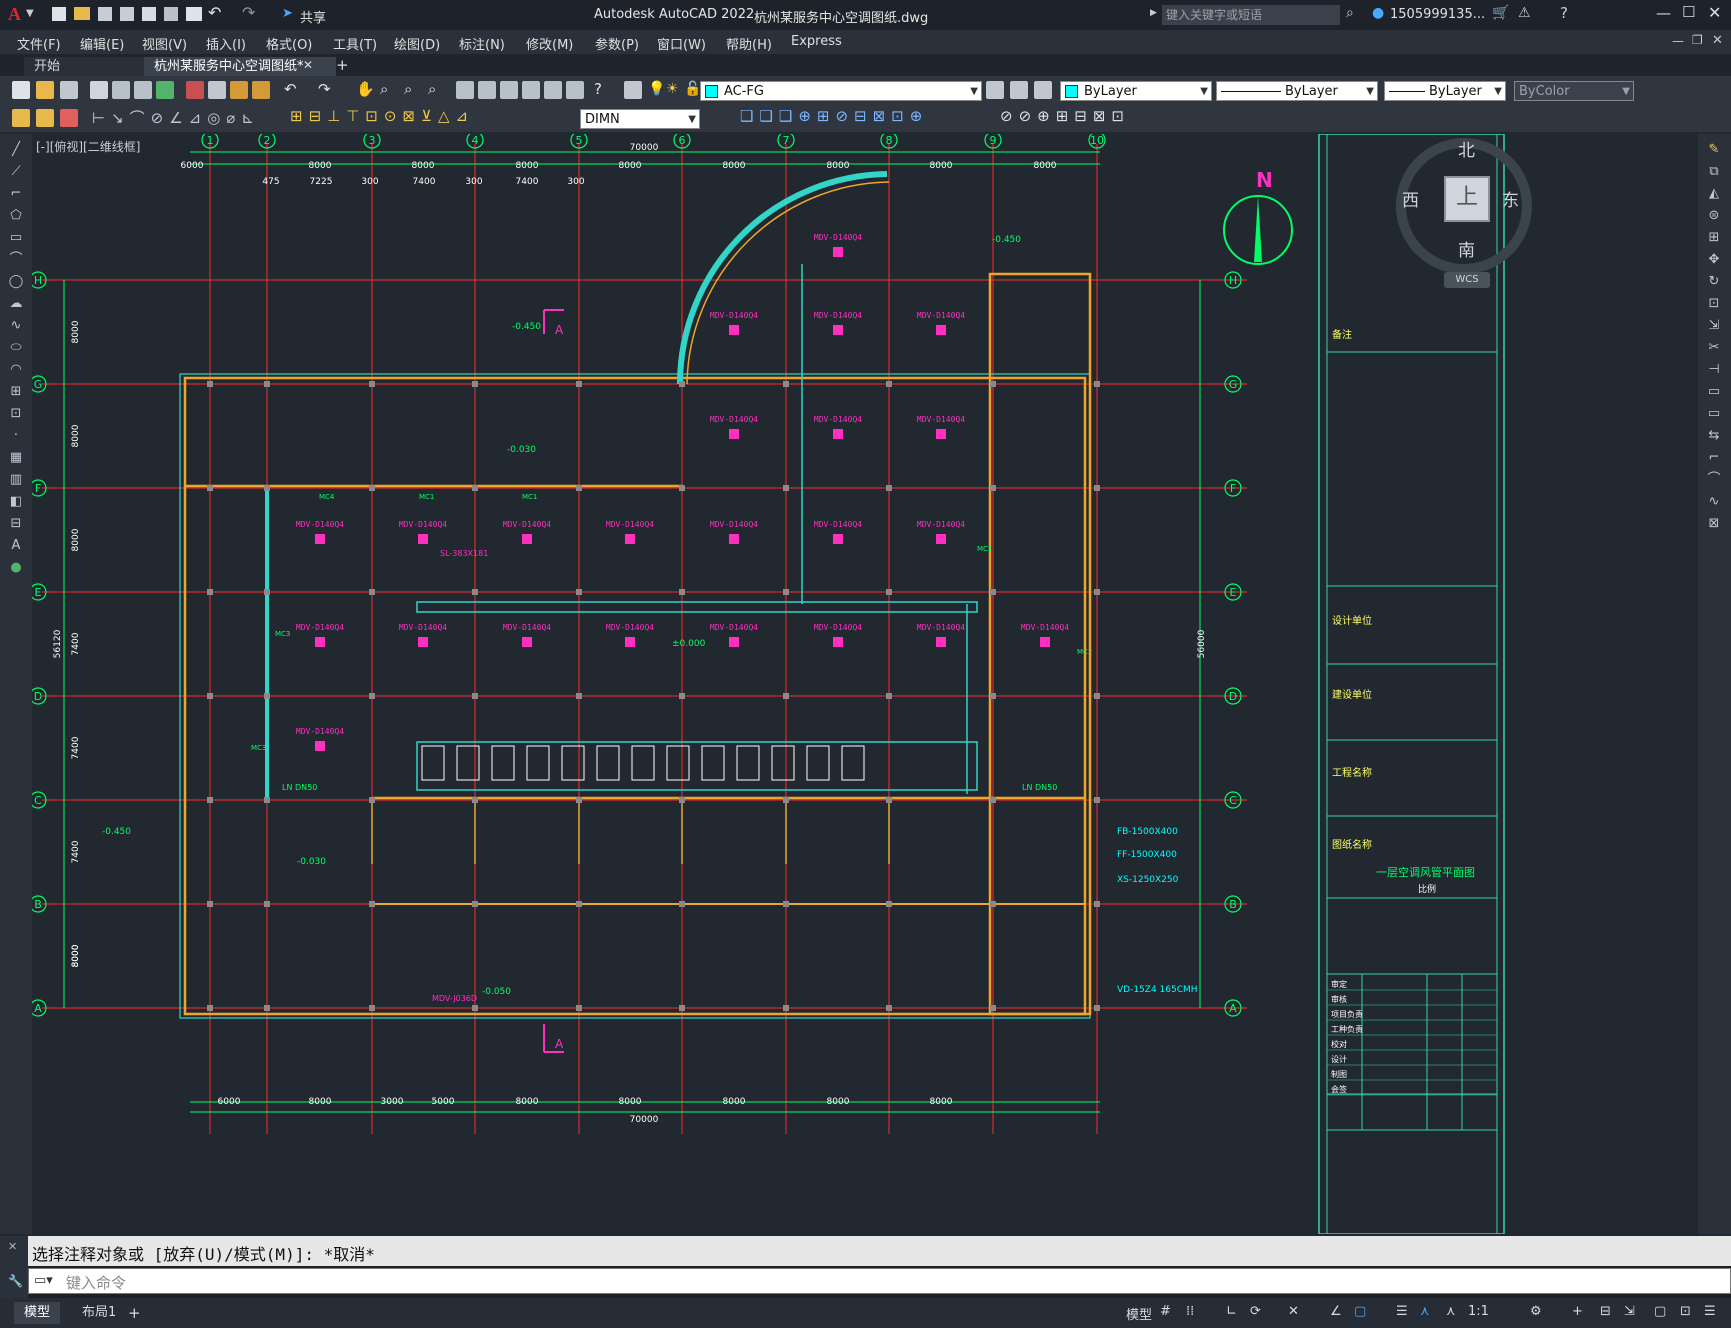 The width and height of the screenshot is (1731, 1328). Describe the element at coordinates (176, 117) in the screenshot. I see `tb-dim-linear-icons: ⊢↘⌒⊘∠⊿◎⌀⊾` at that location.